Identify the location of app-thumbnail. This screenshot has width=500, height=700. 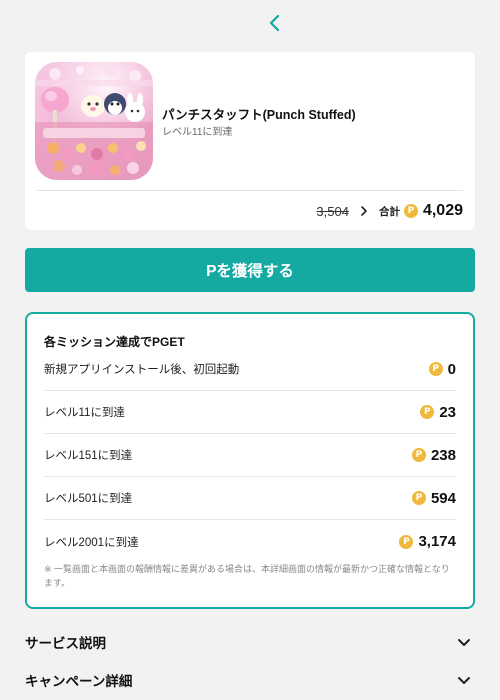
(94, 121).